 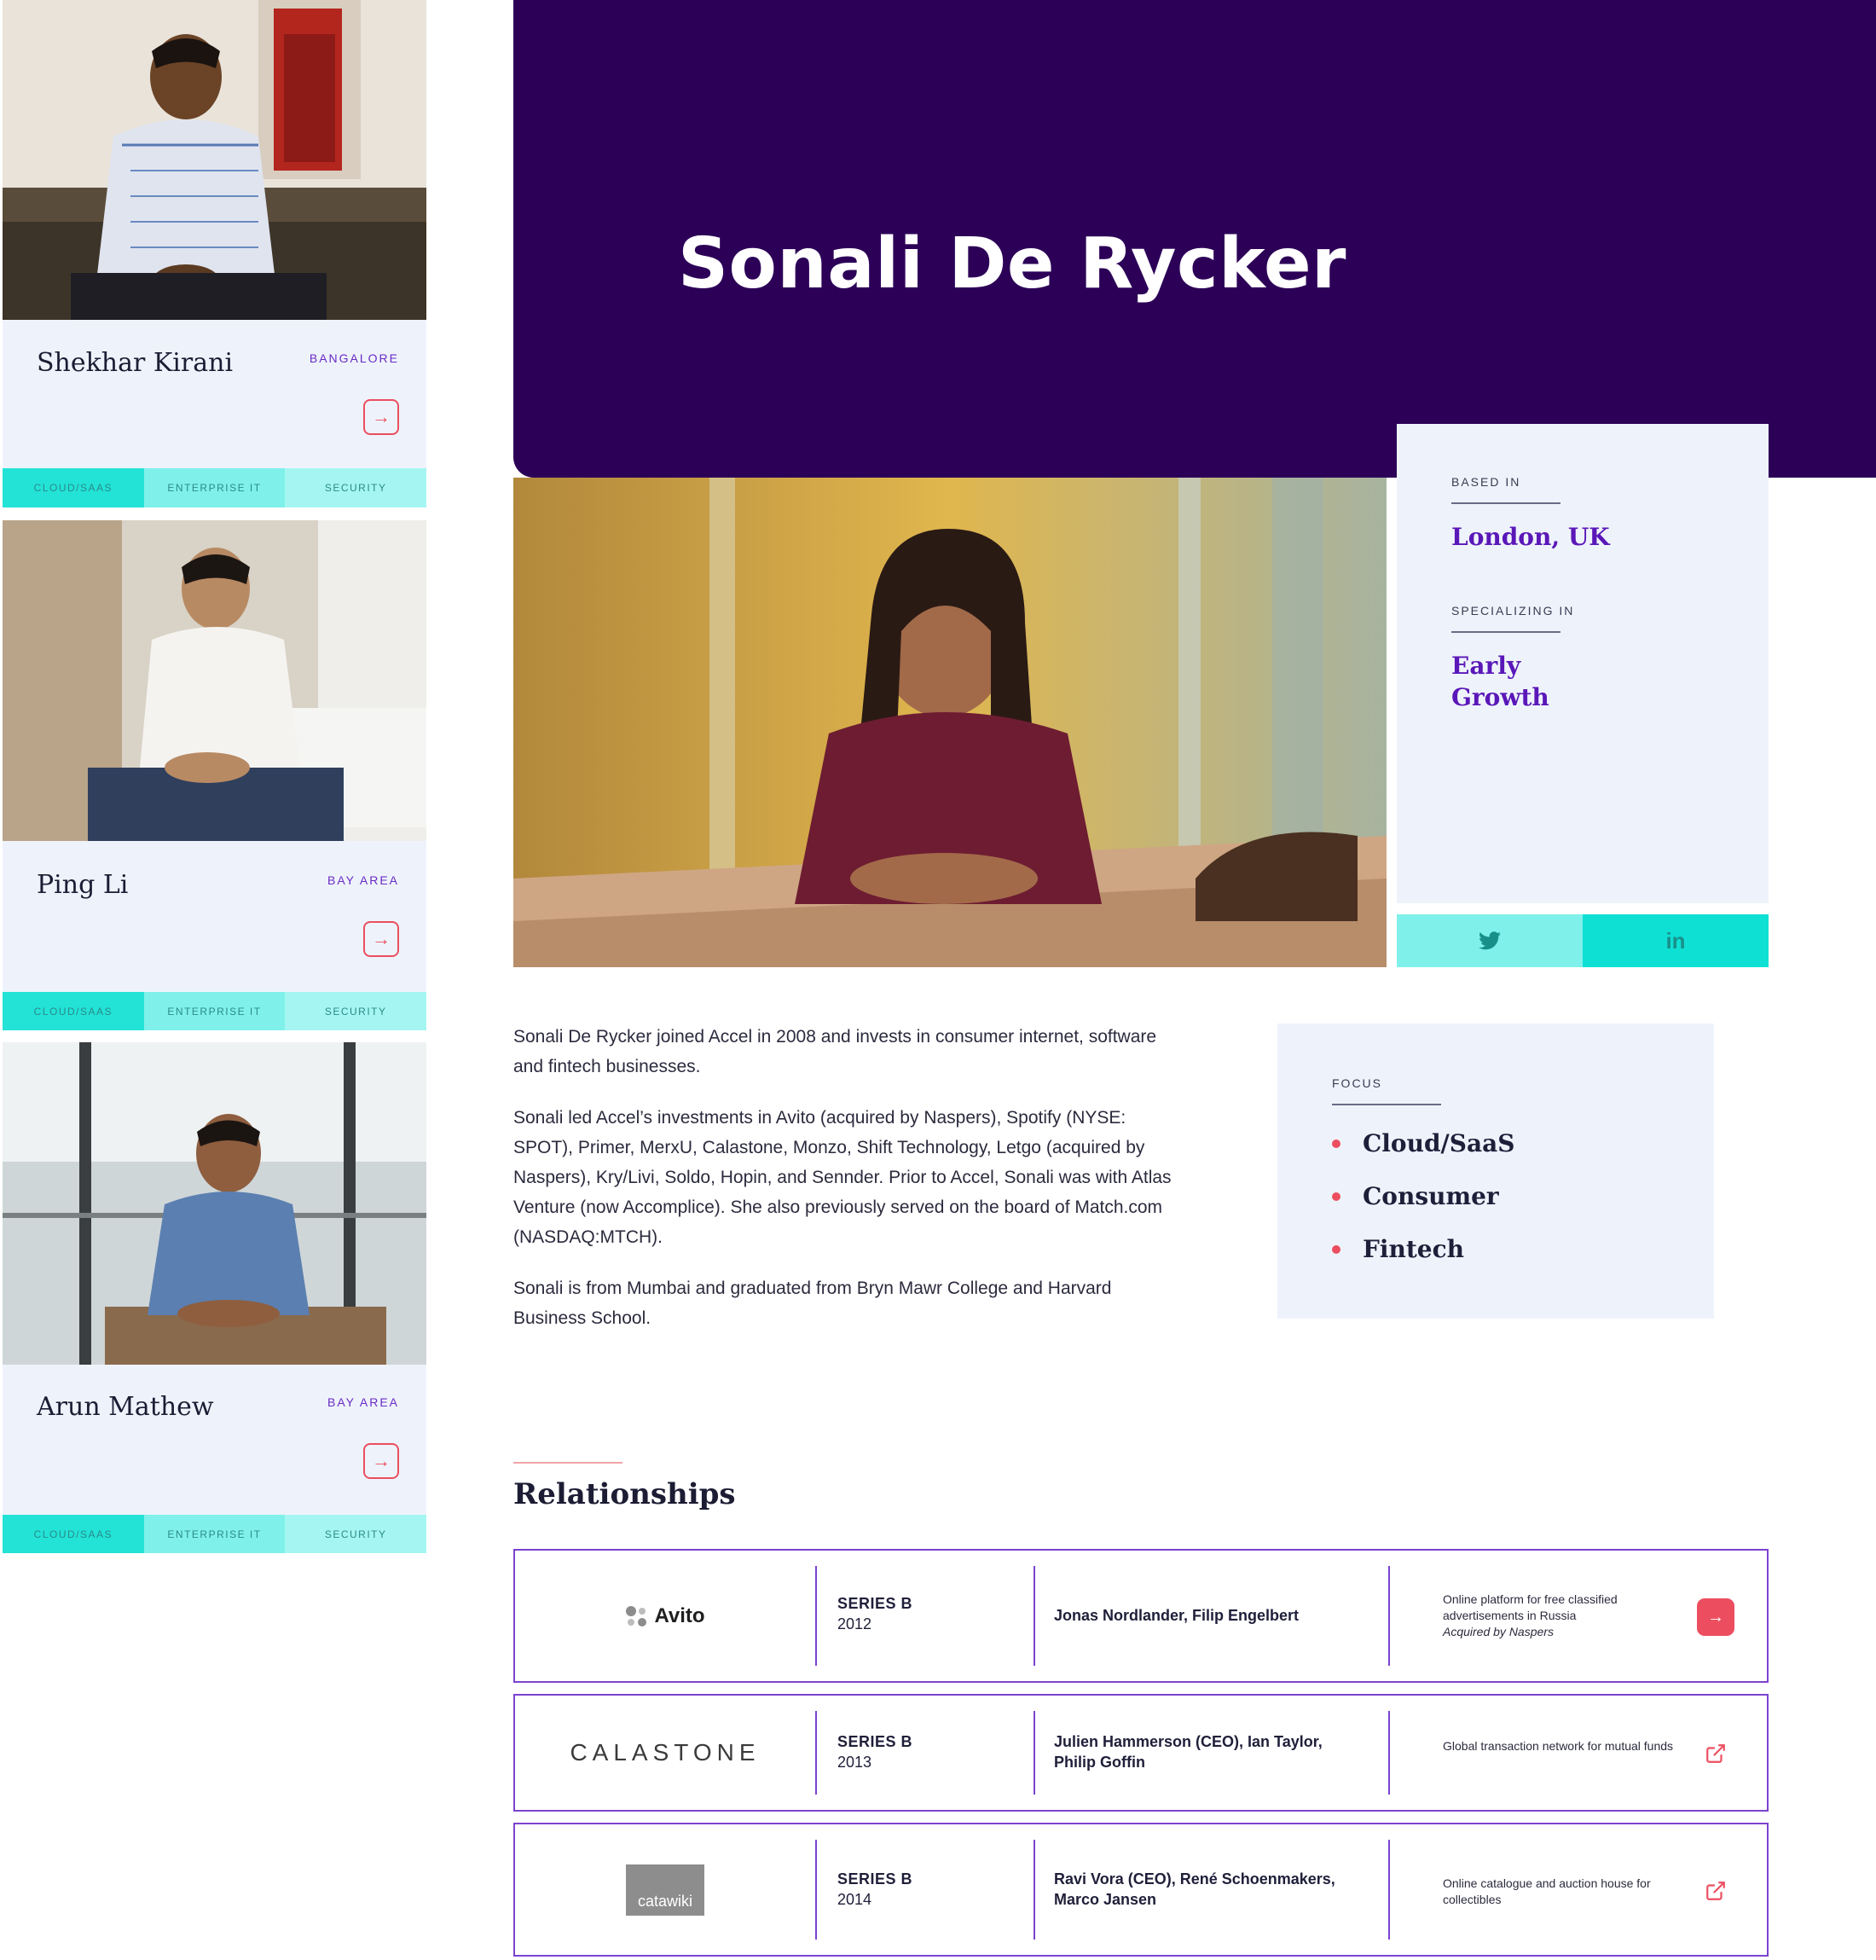 I want to click on team-name: Arun Mathew, so click(x=126, y=1407).